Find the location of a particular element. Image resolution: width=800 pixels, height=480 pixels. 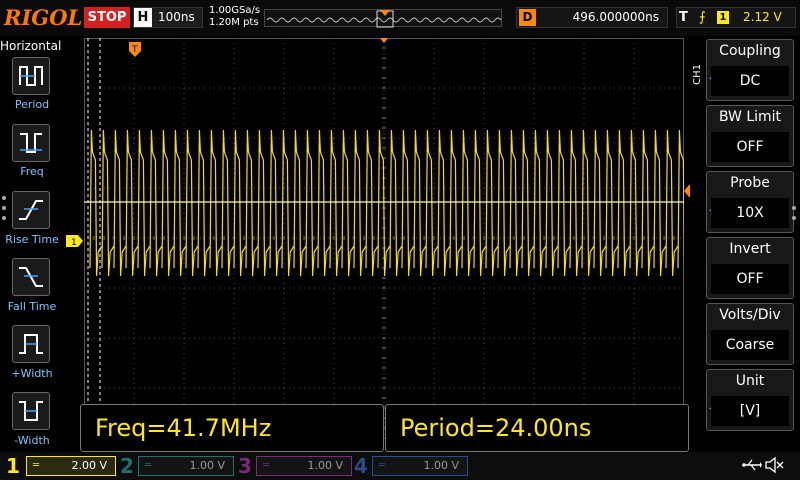

bw-limit-title: BW Limit is located at coordinates (750, 117).